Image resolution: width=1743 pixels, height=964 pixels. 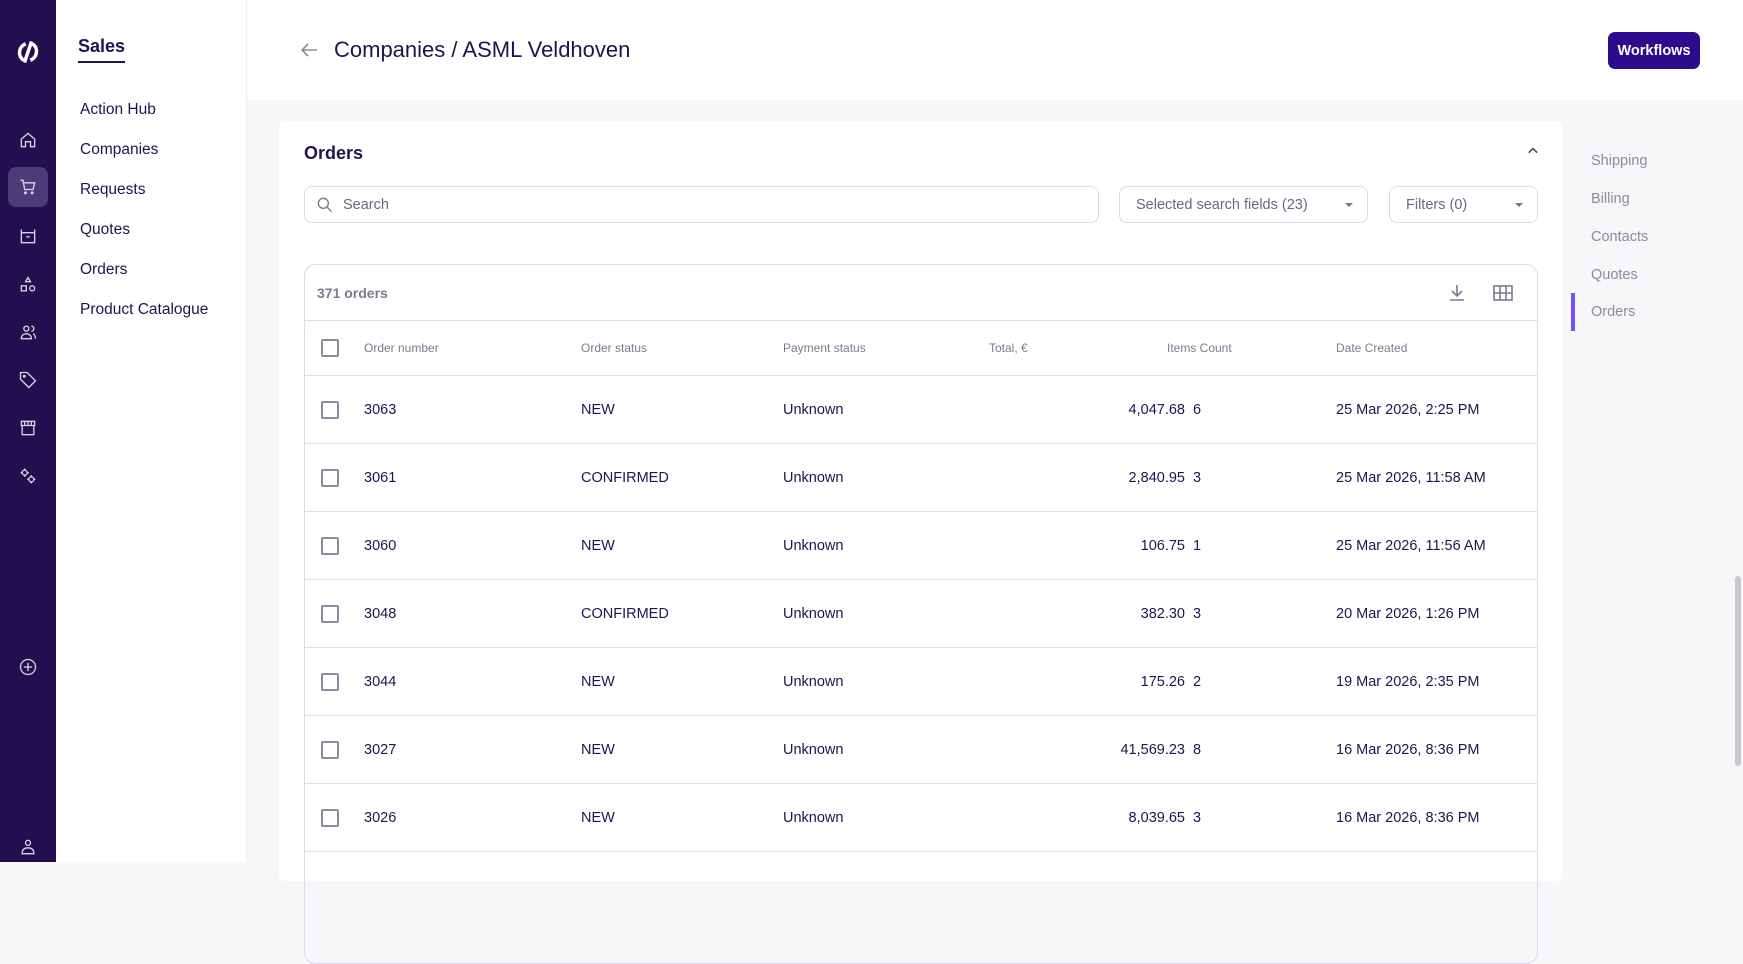 I want to click on cell-items-count: 1, so click(x=1197, y=545).